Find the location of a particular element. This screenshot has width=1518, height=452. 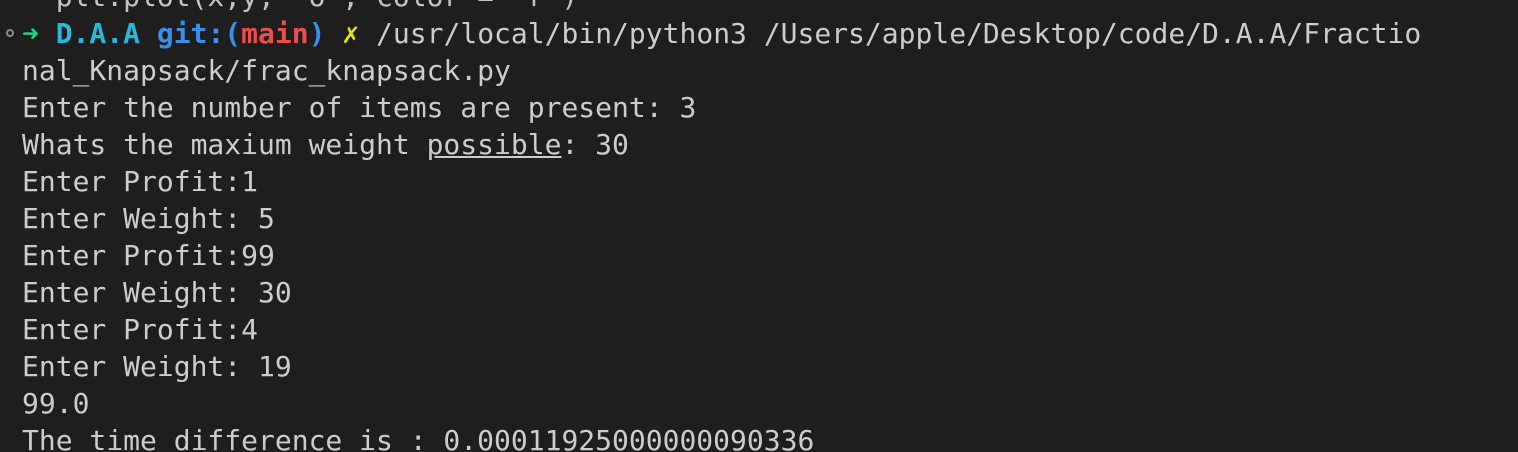

output-line: Enter Profit:1 is located at coordinates (140, 181).